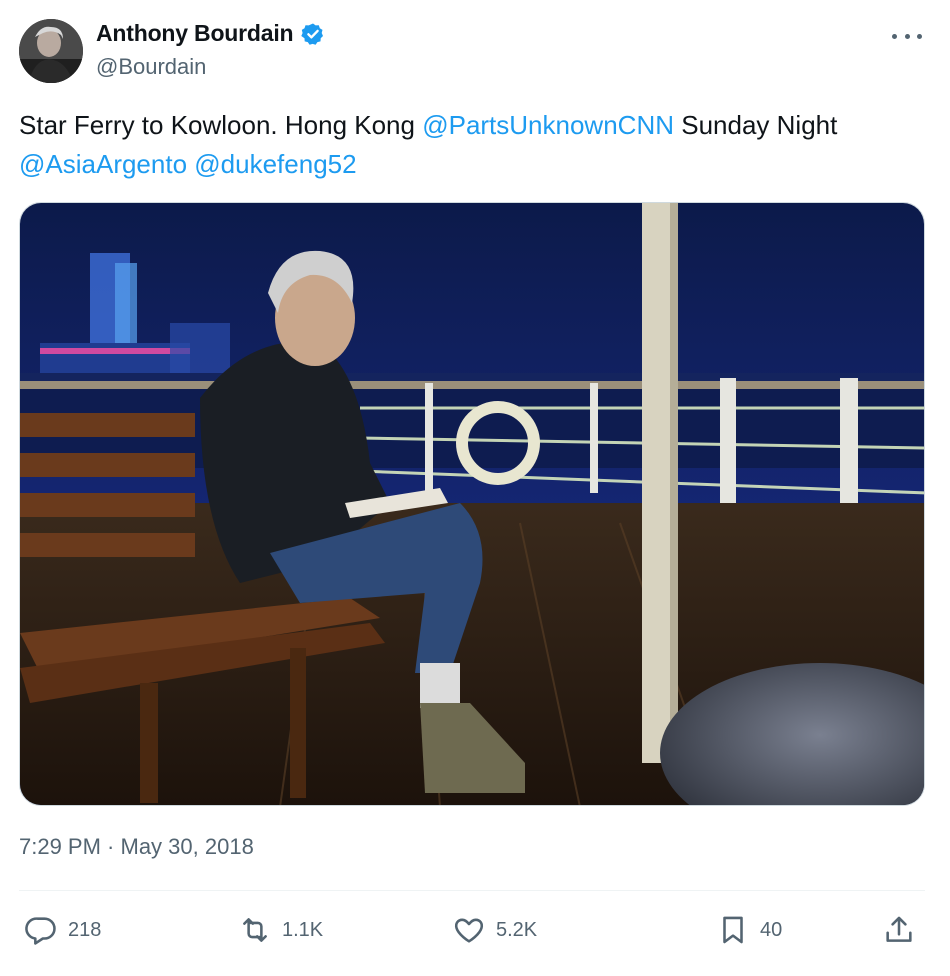 This screenshot has height=976, width=950. What do you see at coordinates (60, 846) in the screenshot?
I see `timestamp-time: 7:29 PM` at bounding box center [60, 846].